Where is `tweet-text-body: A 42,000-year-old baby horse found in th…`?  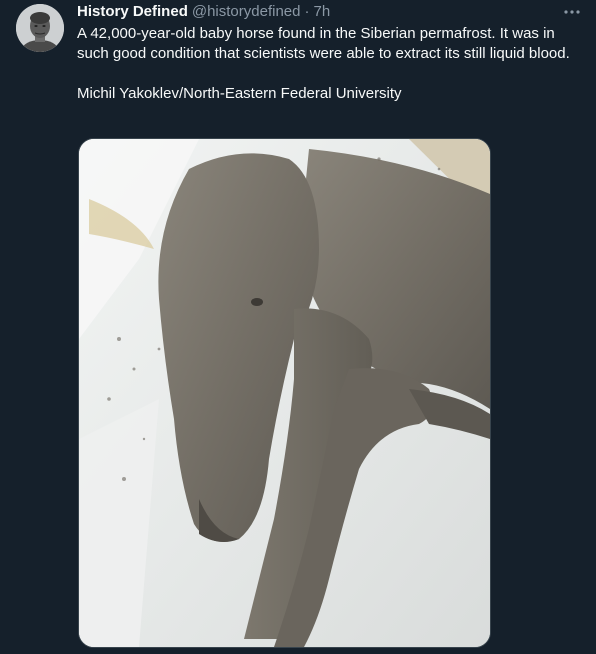 tweet-text-body: A 42,000-year-old baby horse found in th… is located at coordinates (323, 43).